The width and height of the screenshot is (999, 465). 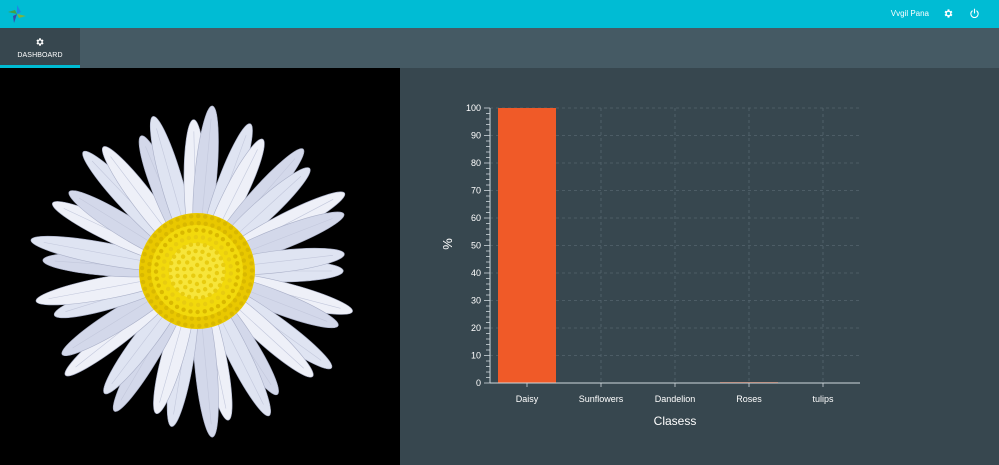 I want to click on y-tick-label: 30, so click(x=476, y=301).